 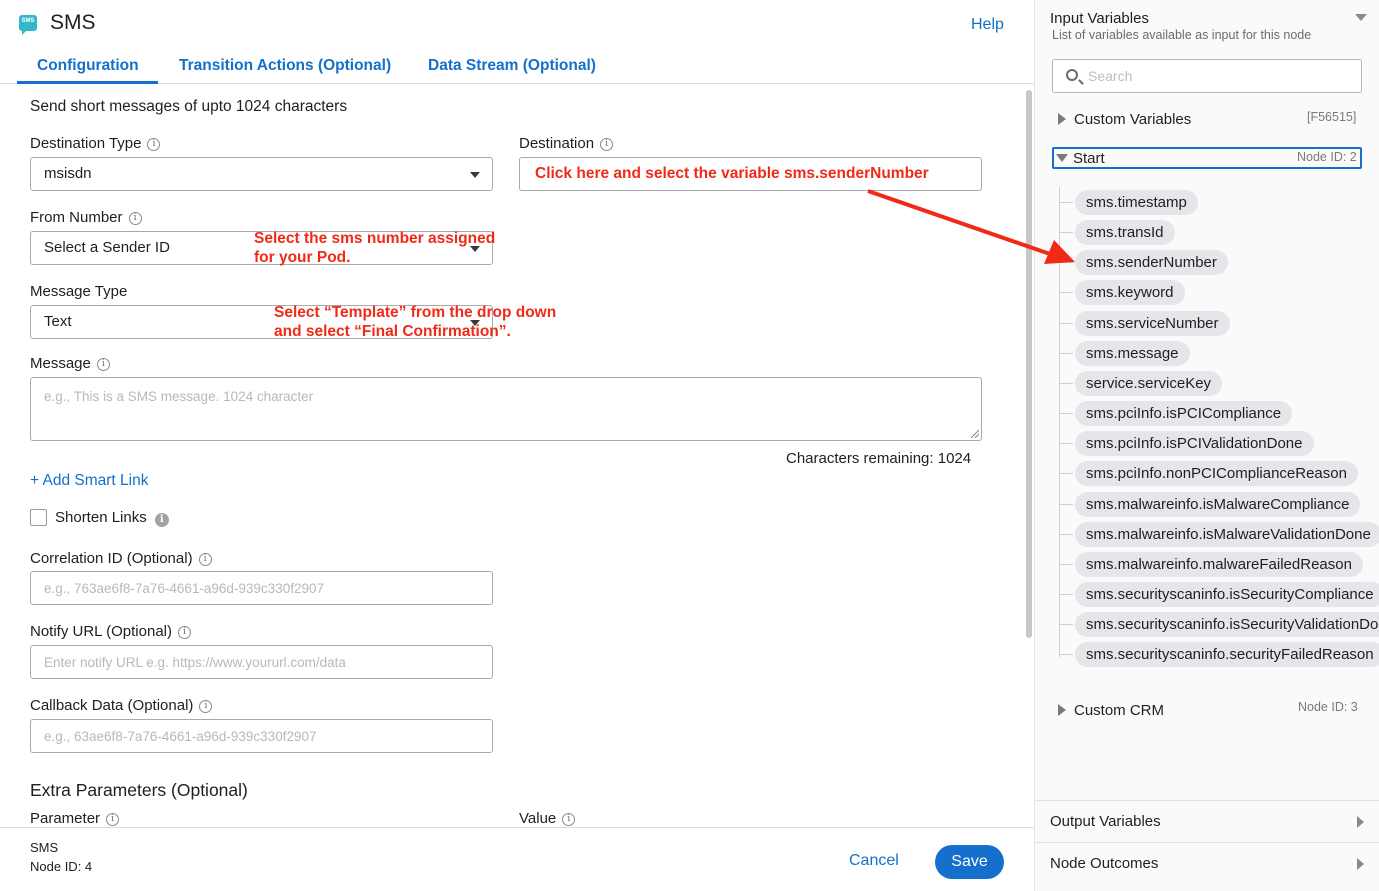 I want to click on collapse-triangle-icon, so click(x=1062, y=158).